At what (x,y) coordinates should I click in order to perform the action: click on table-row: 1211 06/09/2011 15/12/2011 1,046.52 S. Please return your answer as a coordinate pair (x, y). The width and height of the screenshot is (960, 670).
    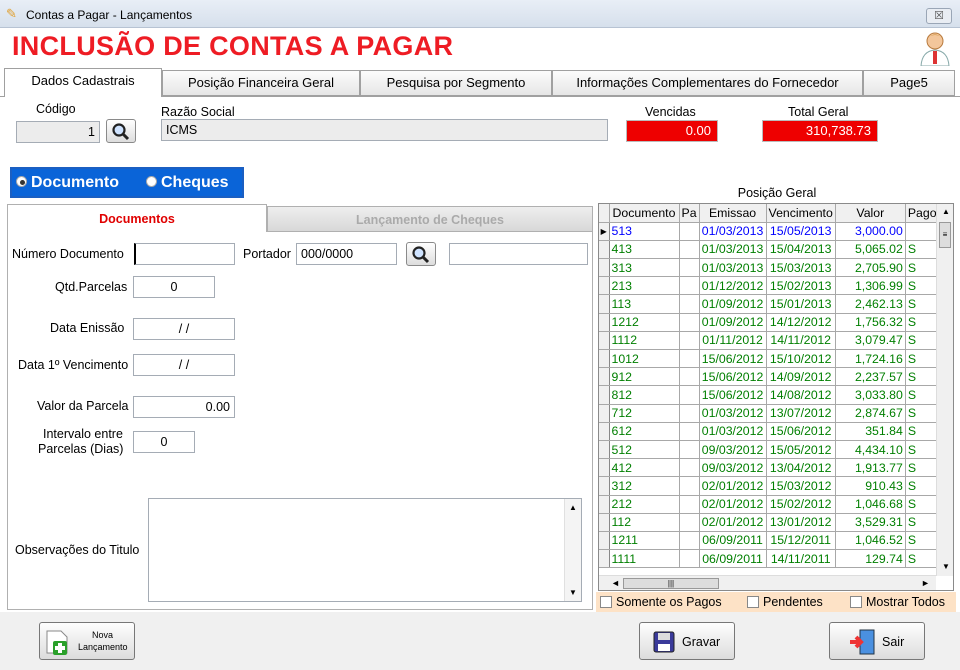
    Looking at the image, I should click on (769, 541).